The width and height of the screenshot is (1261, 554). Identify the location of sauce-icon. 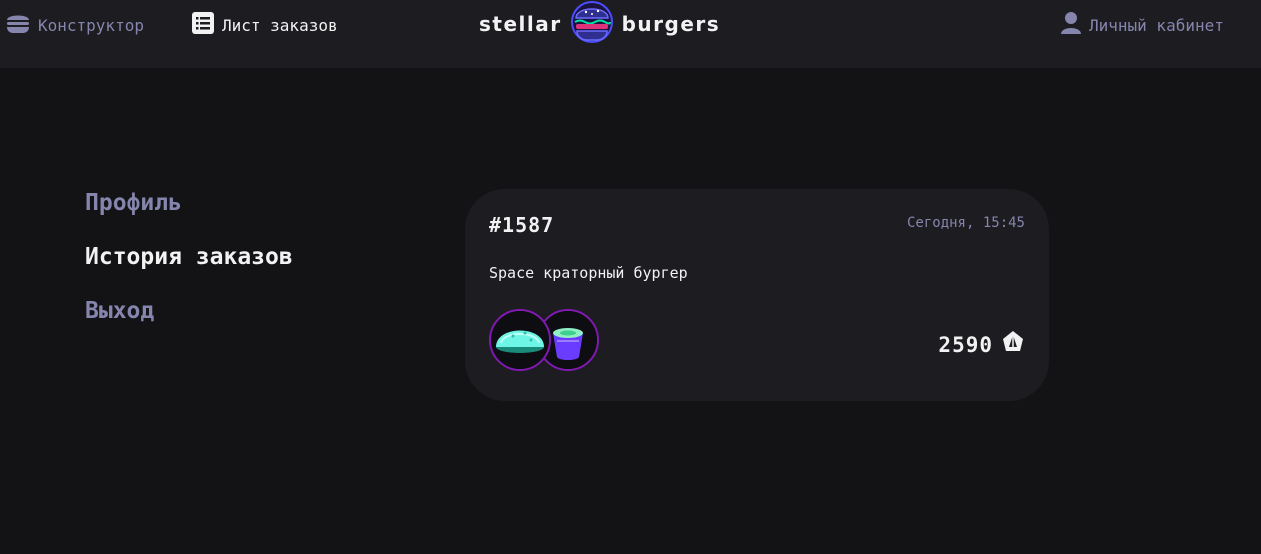
(568, 340).